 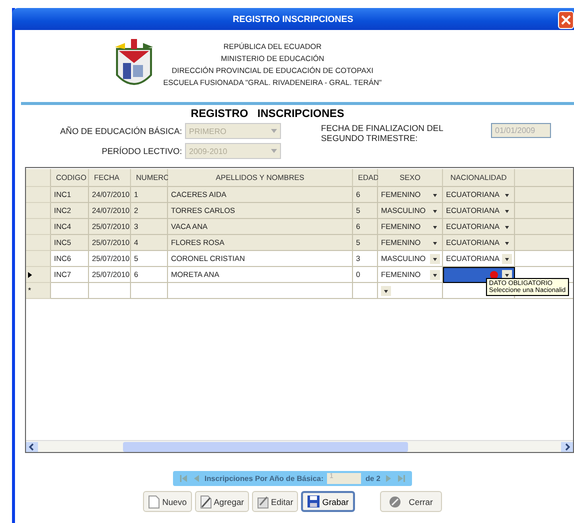 I want to click on new-button: Nuevo, so click(x=167, y=501).